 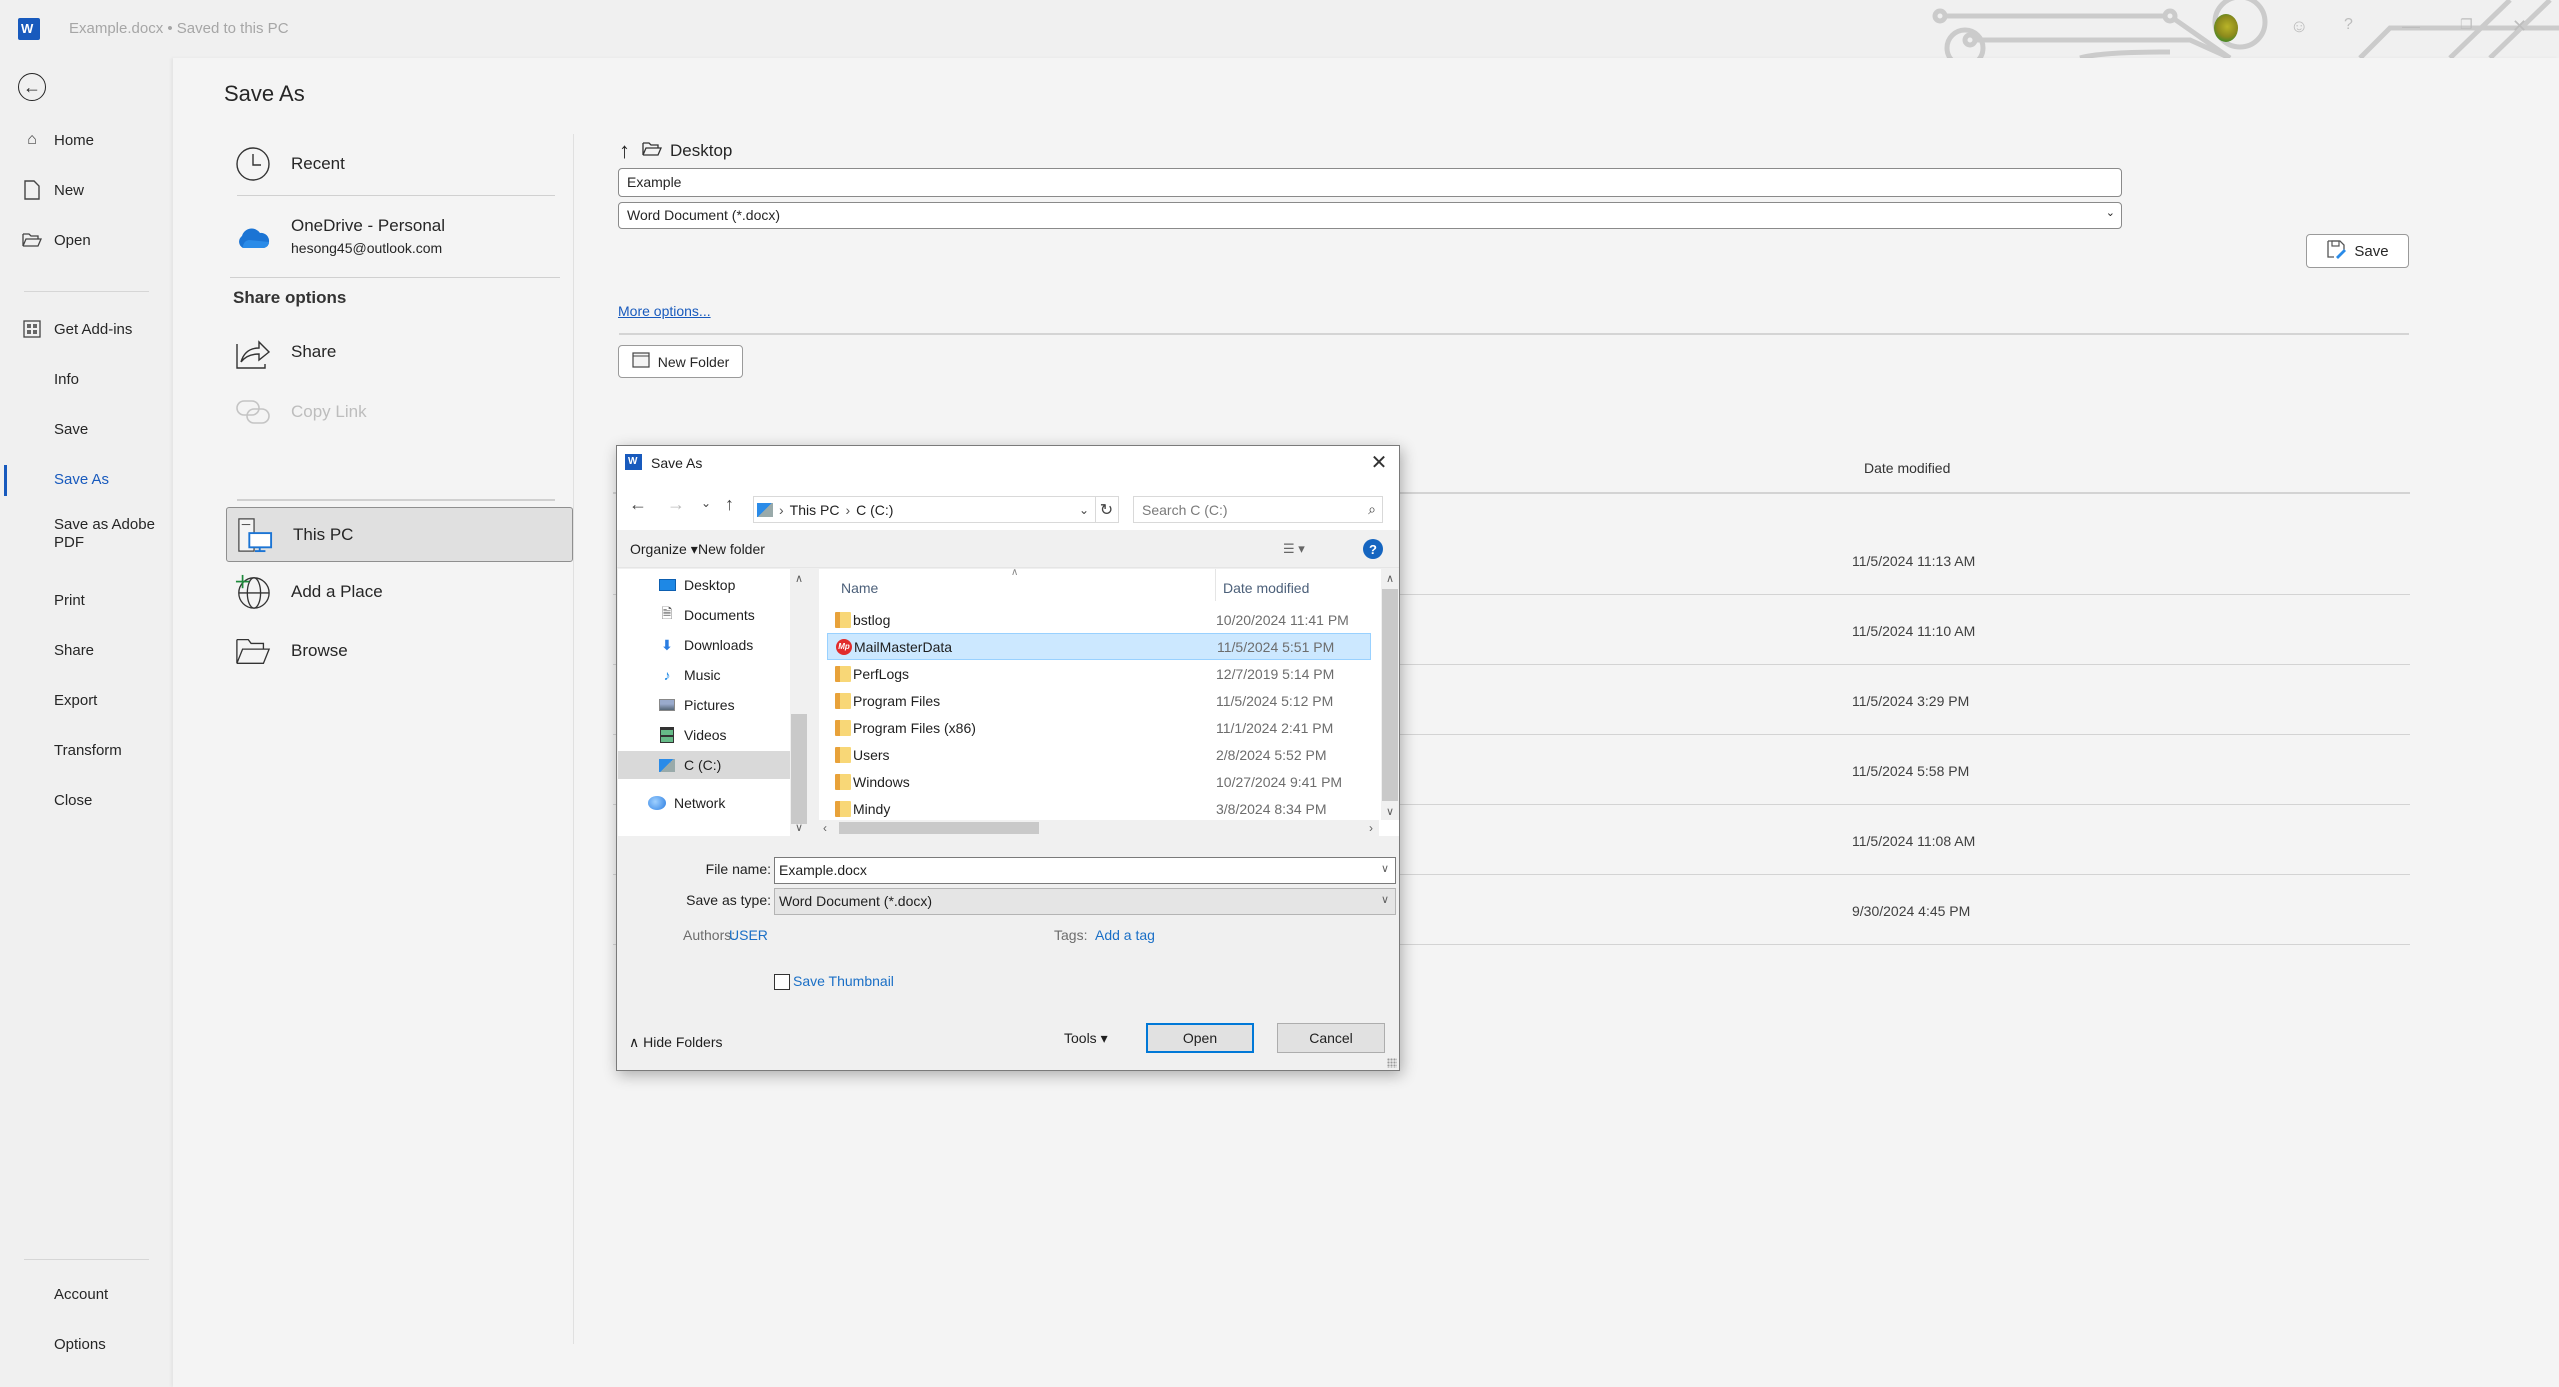 What do you see at coordinates (1371, 828) in the screenshot?
I see `scroll-right-icon: ›` at bounding box center [1371, 828].